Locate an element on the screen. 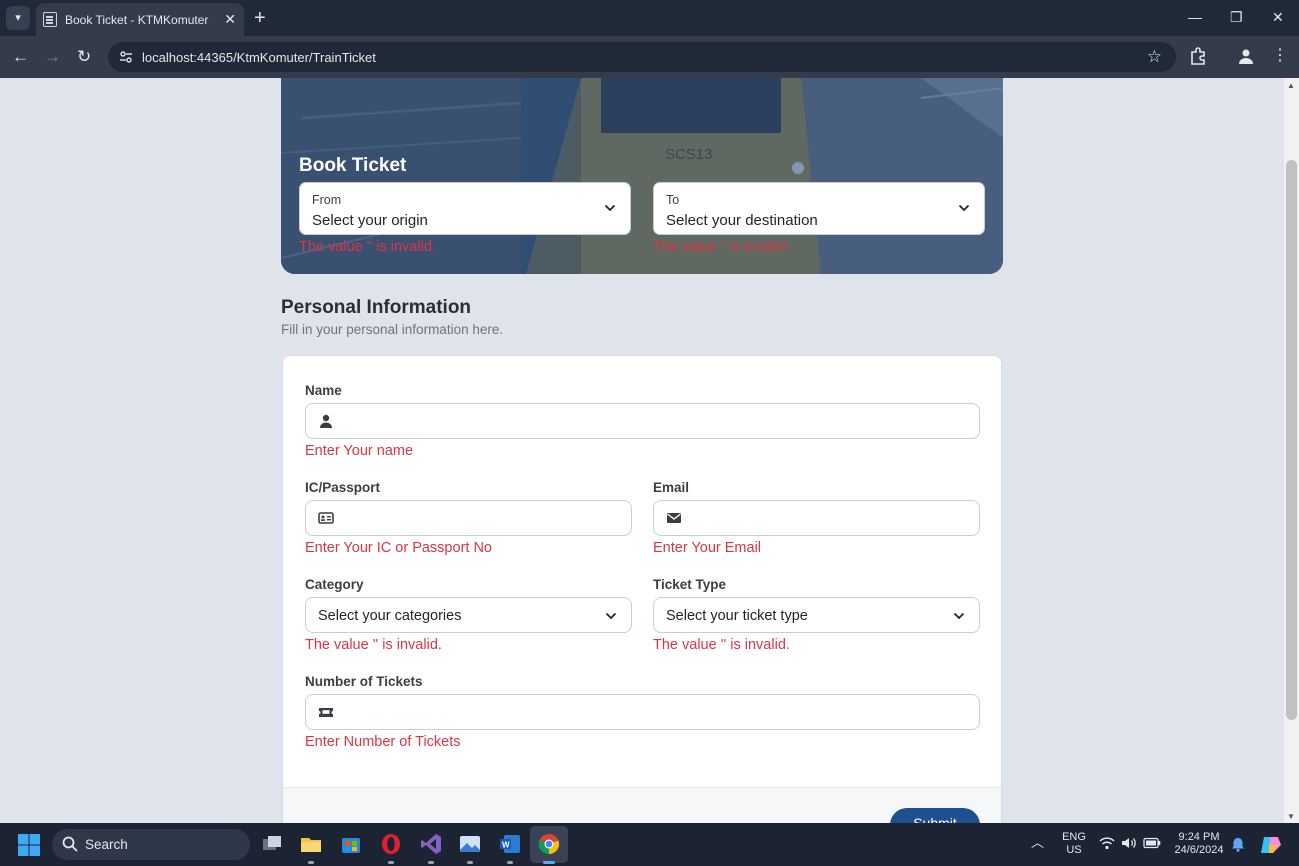 Image resolution: width=1299 pixels, height=866 pixels. notification-bell-icon is located at coordinates (1238, 844).